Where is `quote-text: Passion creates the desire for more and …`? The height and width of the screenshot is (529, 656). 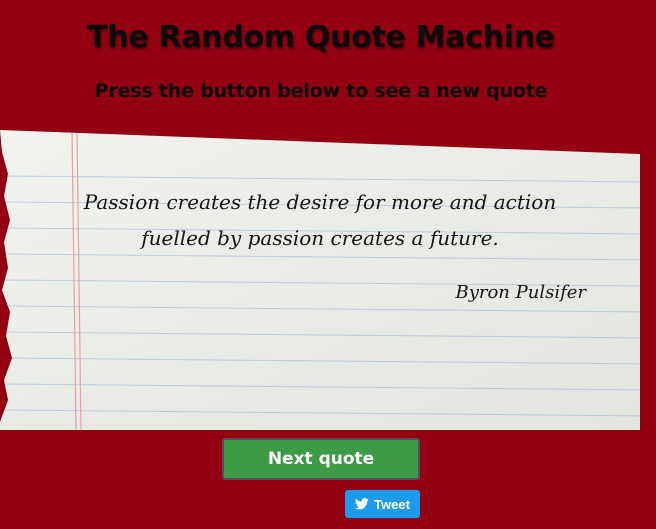 quote-text: Passion creates the desire for more and … is located at coordinates (320, 220).